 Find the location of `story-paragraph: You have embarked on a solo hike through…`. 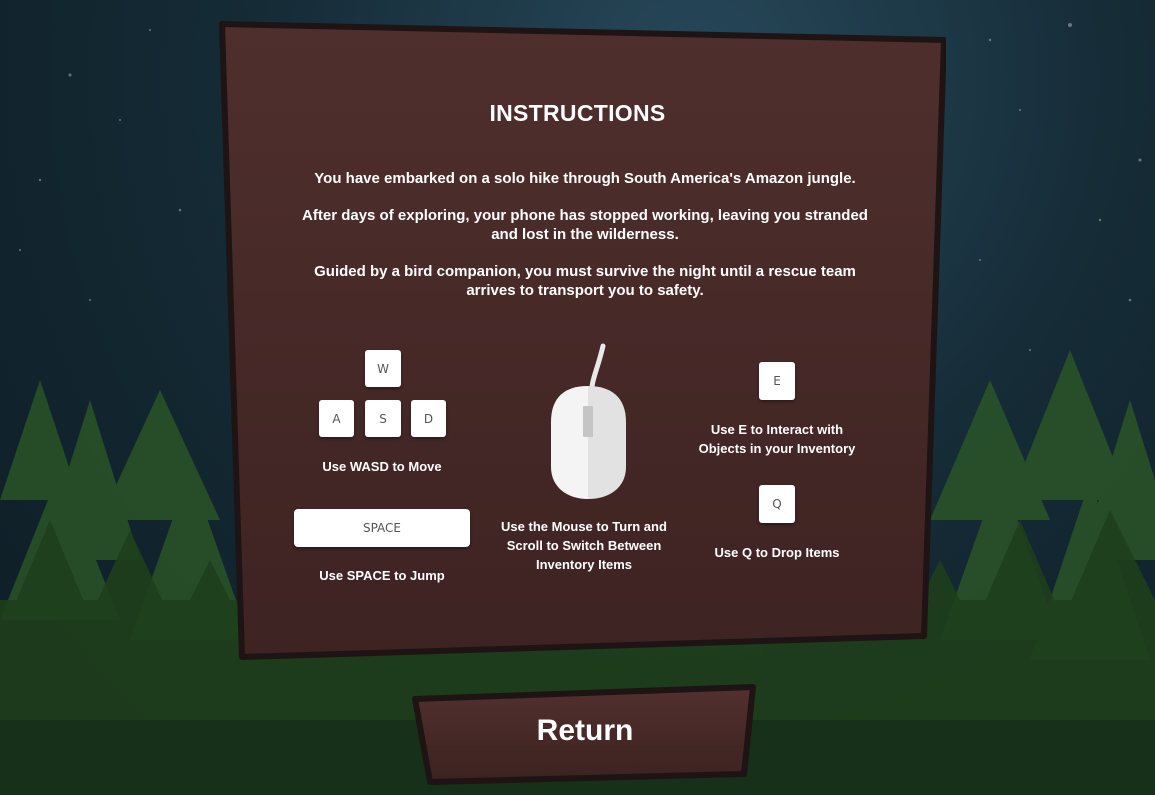

story-paragraph: You have embarked on a solo hike through… is located at coordinates (585, 178).